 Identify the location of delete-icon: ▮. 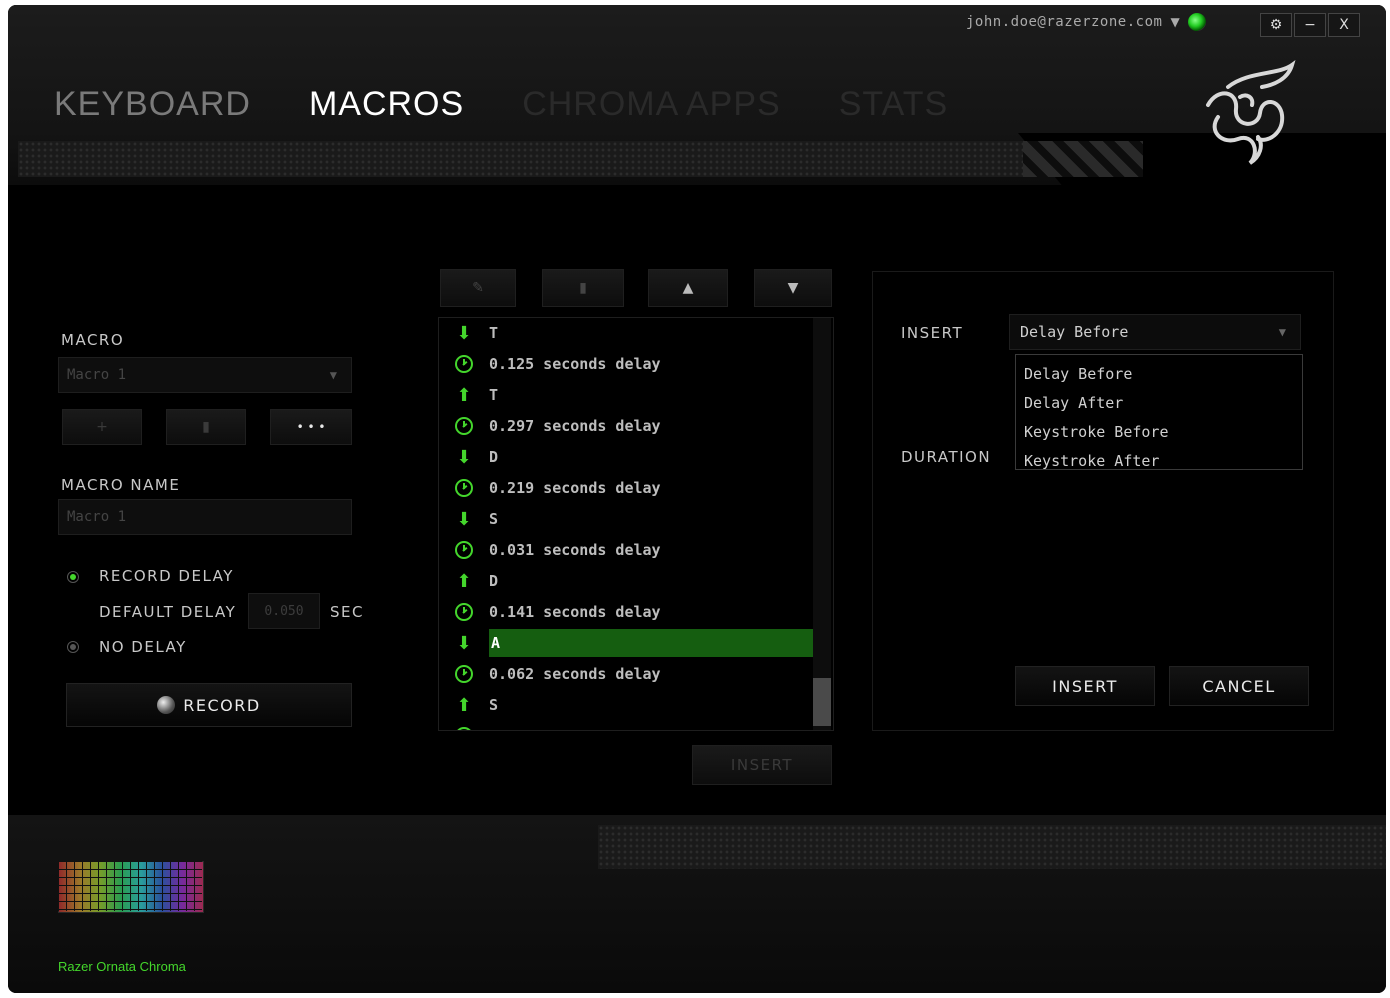
(583, 288).